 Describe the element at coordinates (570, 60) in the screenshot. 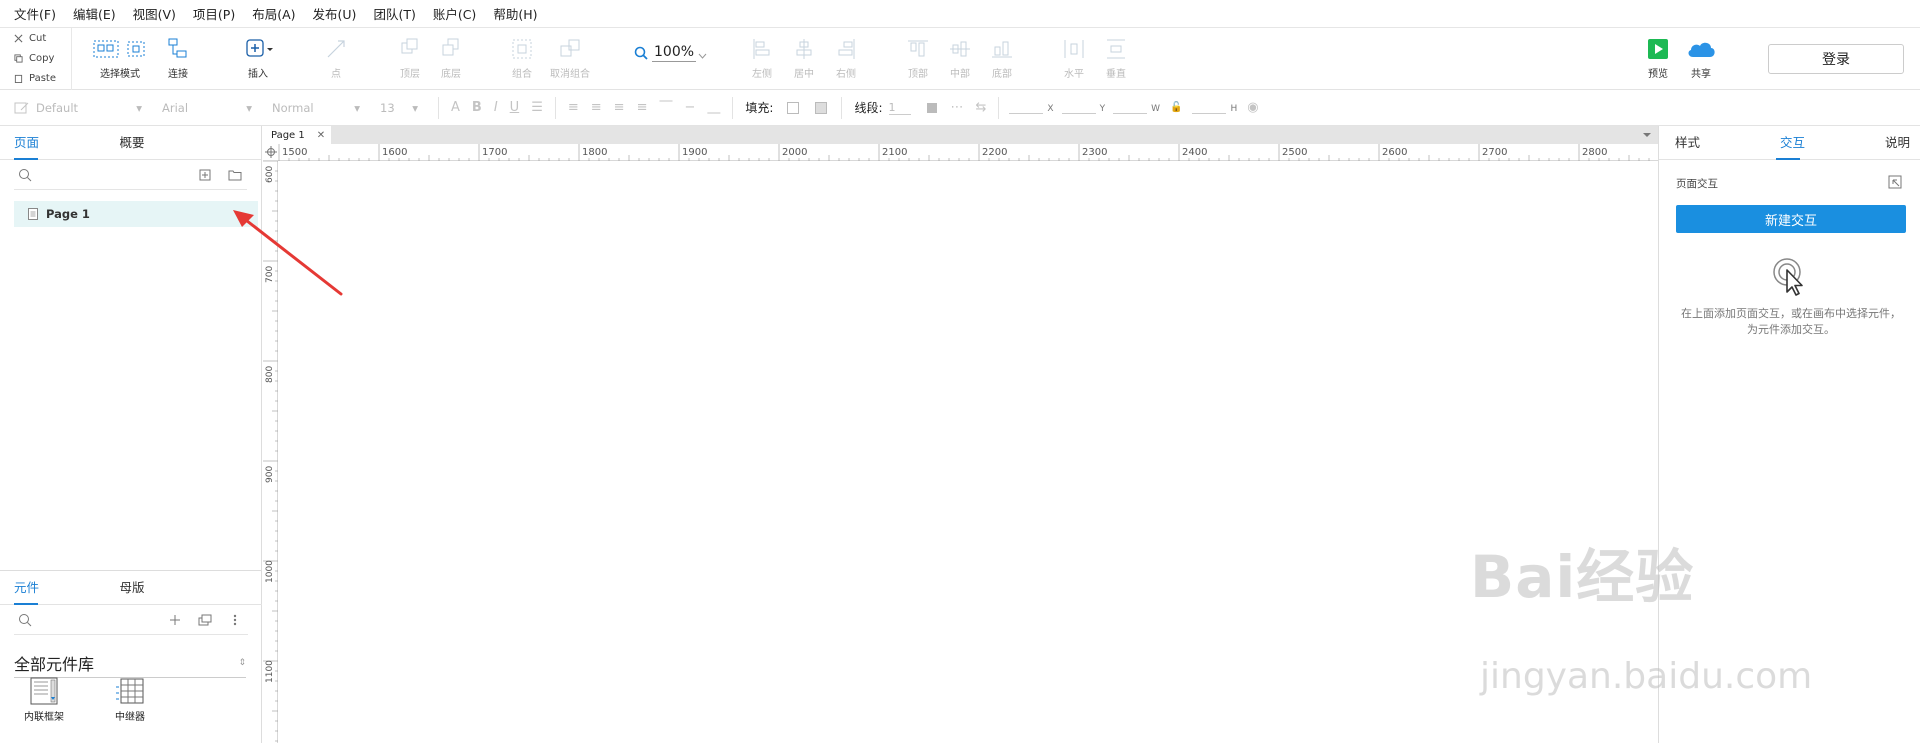

I see `ungroup-button: 取消组合` at that location.